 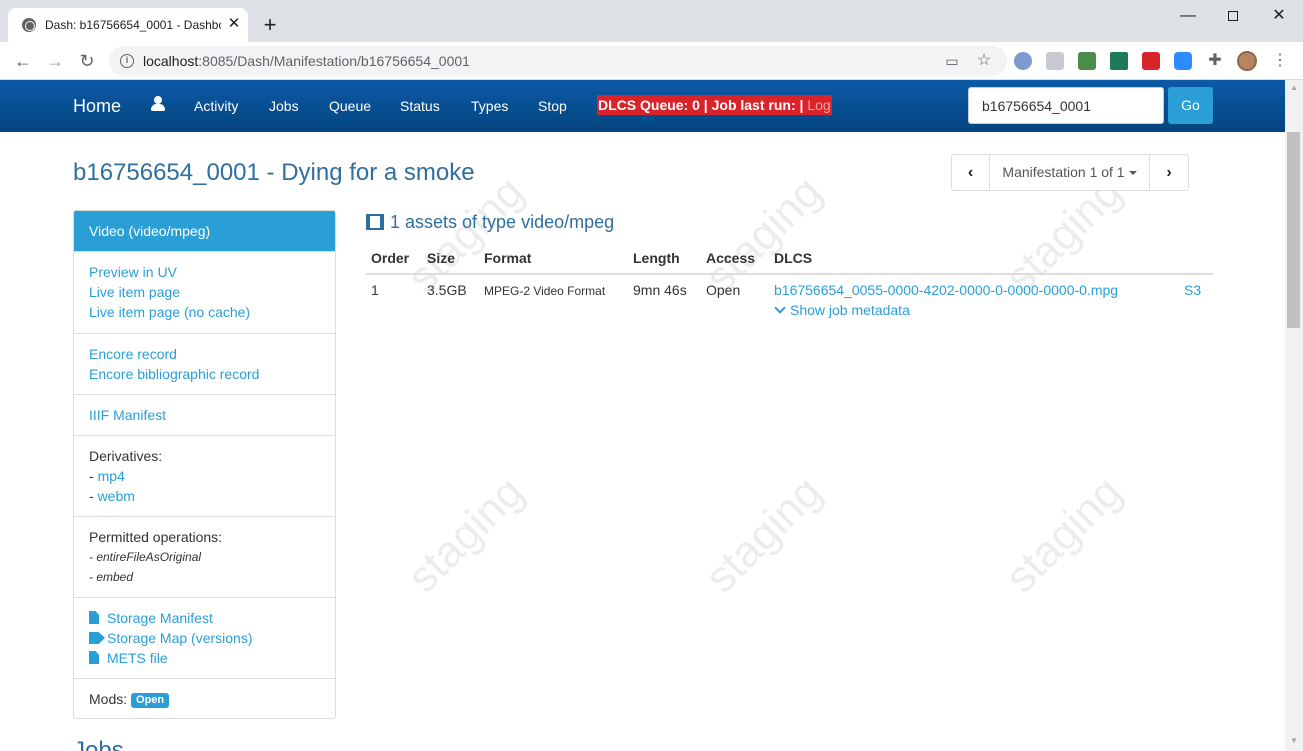 What do you see at coordinates (174, 374) in the screenshot?
I see `encore-bib-record-link: Encore bibliographic record` at bounding box center [174, 374].